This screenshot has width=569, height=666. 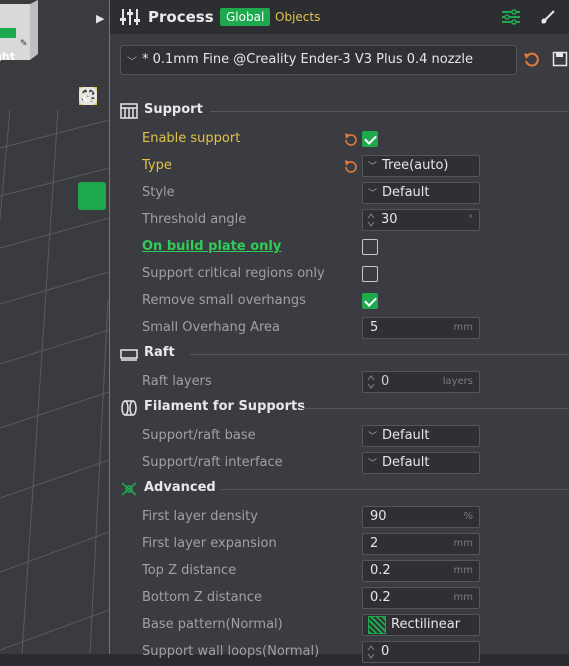 I want to click on row-first-layer-density: First layer density 90 %, so click(x=339, y=518).